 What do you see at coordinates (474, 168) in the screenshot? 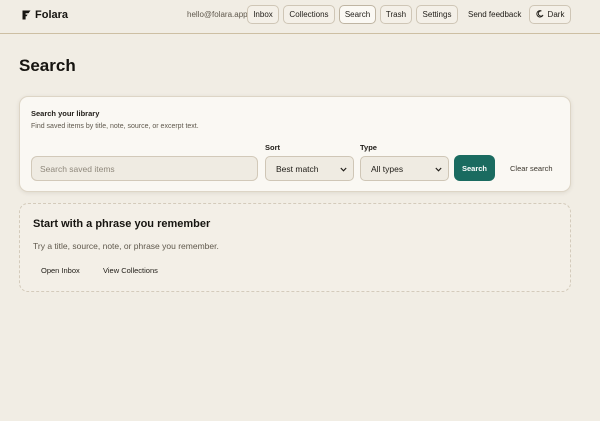
I see `search-button: Search` at bounding box center [474, 168].